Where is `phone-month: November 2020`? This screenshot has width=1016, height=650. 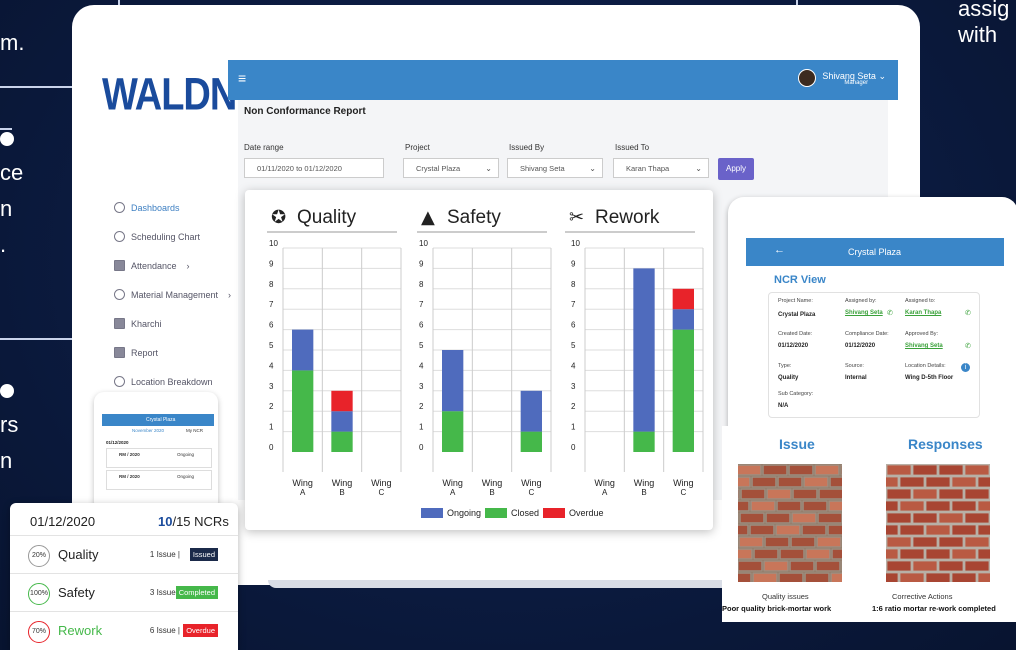 phone-month: November 2020 is located at coordinates (148, 430).